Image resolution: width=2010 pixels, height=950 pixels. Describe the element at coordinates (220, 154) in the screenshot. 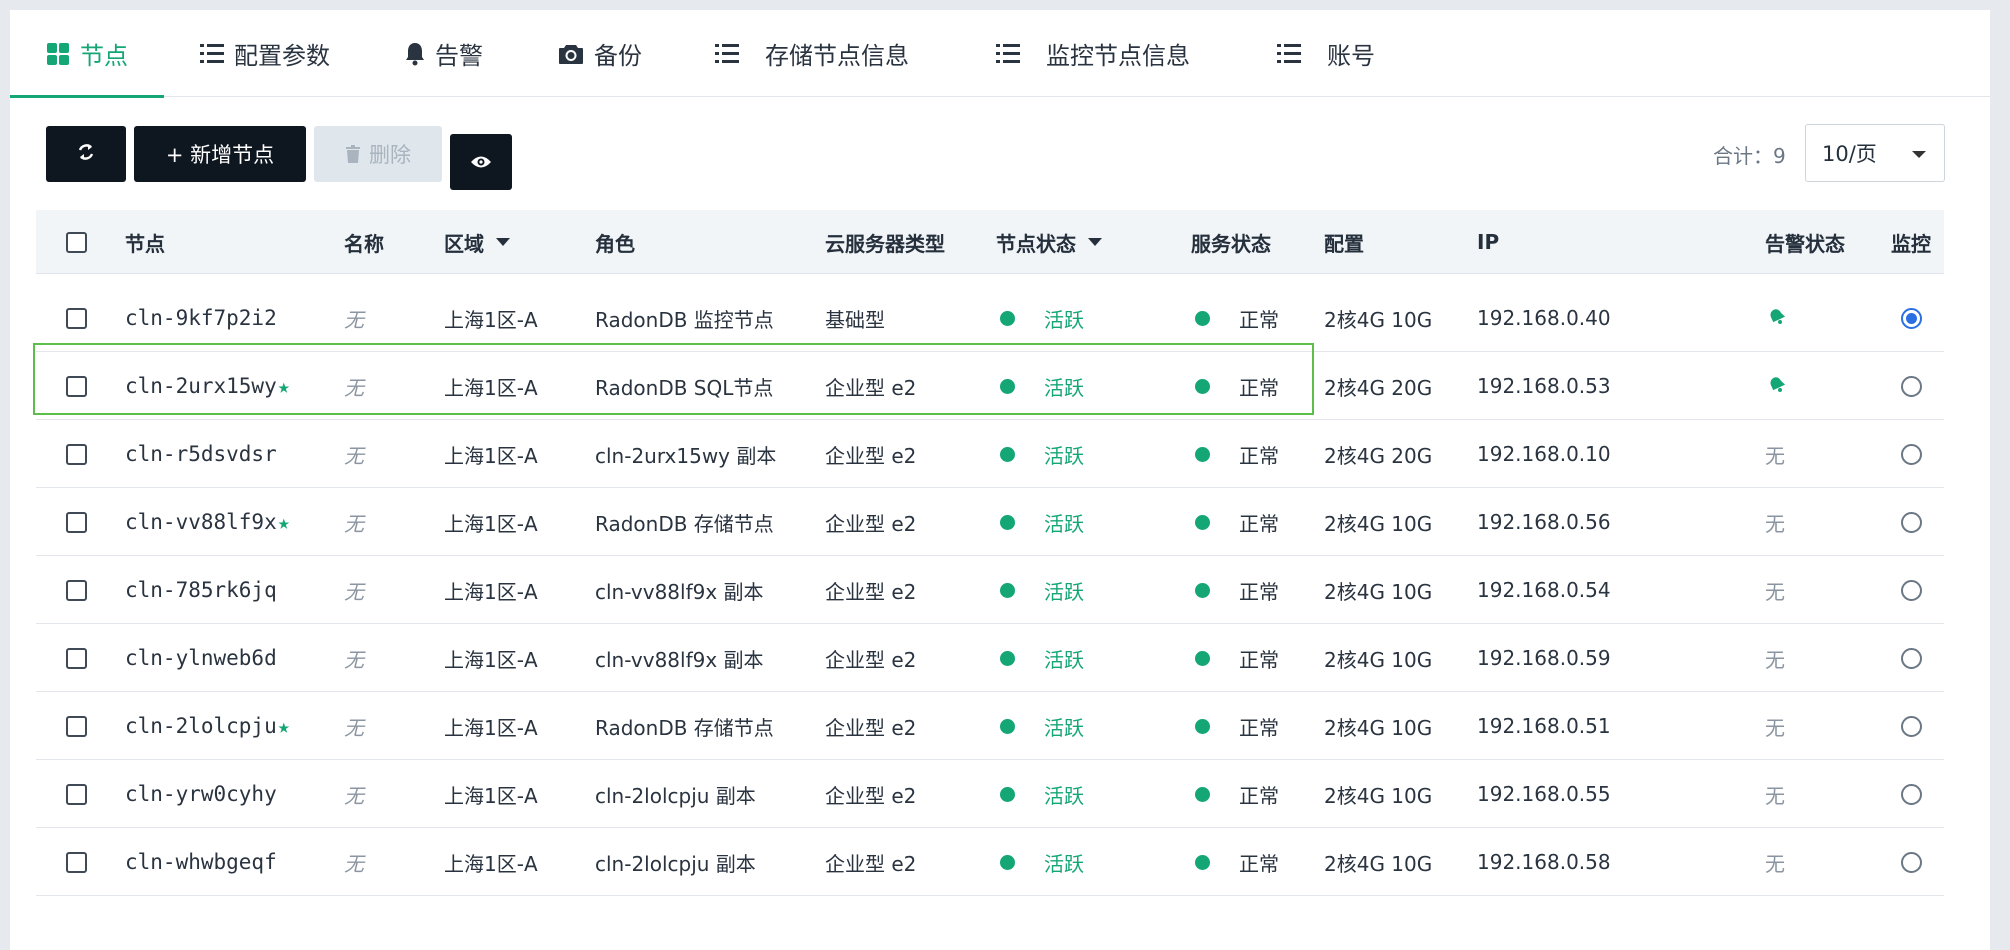

I see `add-node-button: + 新增节点` at that location.